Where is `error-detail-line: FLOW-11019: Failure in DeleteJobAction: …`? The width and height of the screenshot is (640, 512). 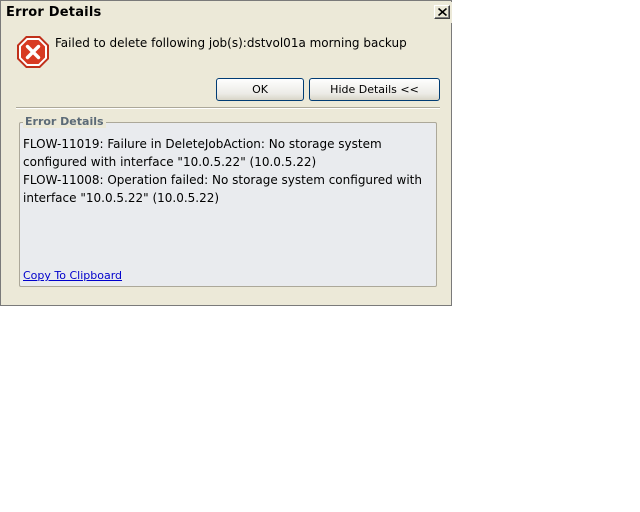
error-detail-line: FLOW-11019: Failure in DeleteJobAction: … is located at coordinates (202, 144).